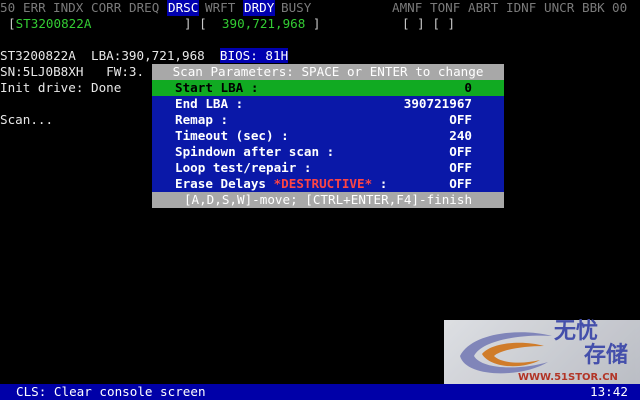 This screenshot has width=640, height=400. I want to click on param-row-erase-delays: Erase Delays *DESTRUCTIVE* : OFF, so click(328, 184).